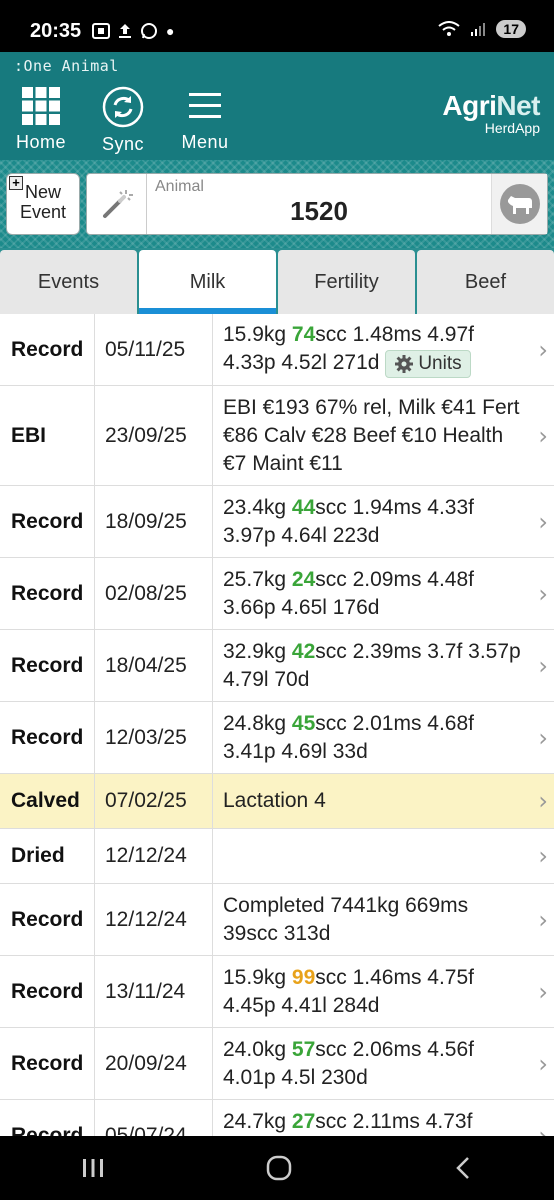 This screenshot has height=1200, width=554. Describe the element at coordinates (40, 142) in the screenshot. I see `home-label: Home` at that location.